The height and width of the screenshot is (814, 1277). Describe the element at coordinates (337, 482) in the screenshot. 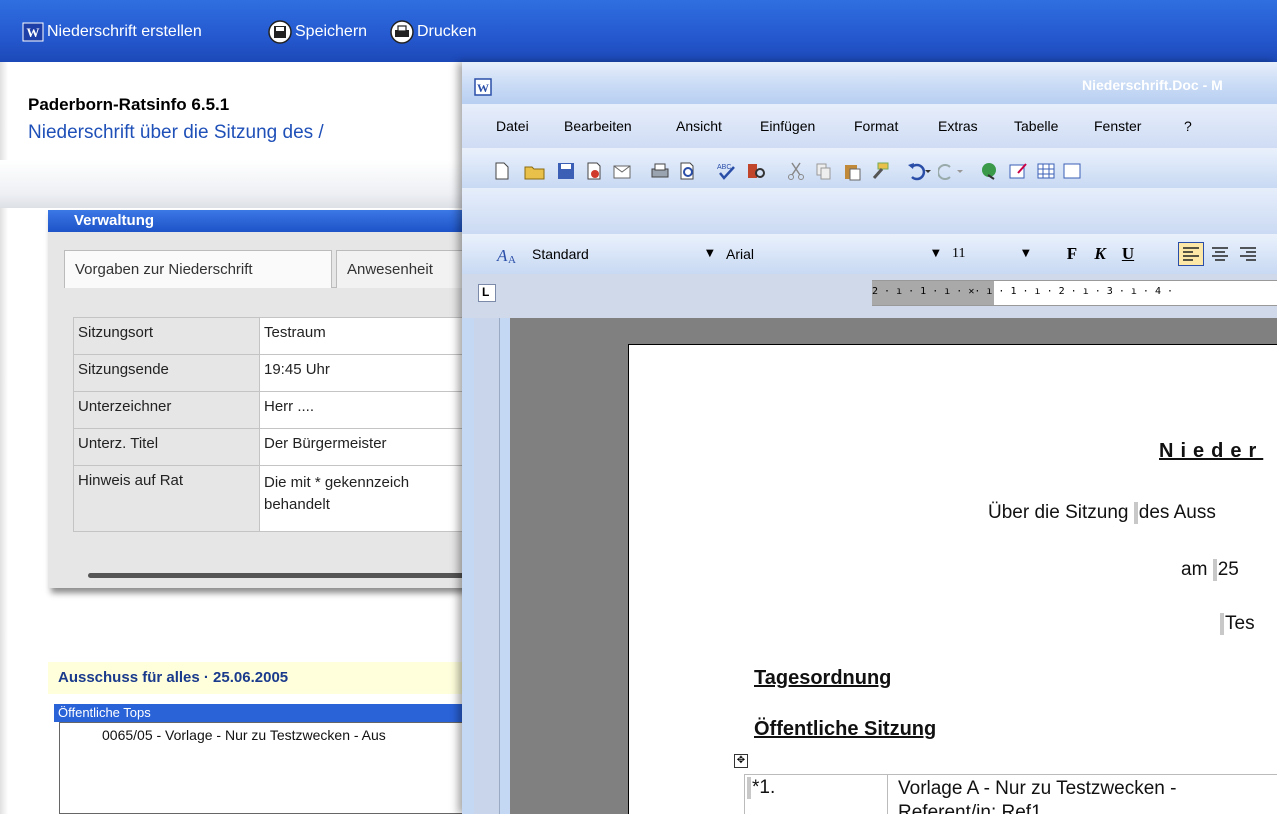

I see `council-note-line: Die mit * gekennzeich` at that location.